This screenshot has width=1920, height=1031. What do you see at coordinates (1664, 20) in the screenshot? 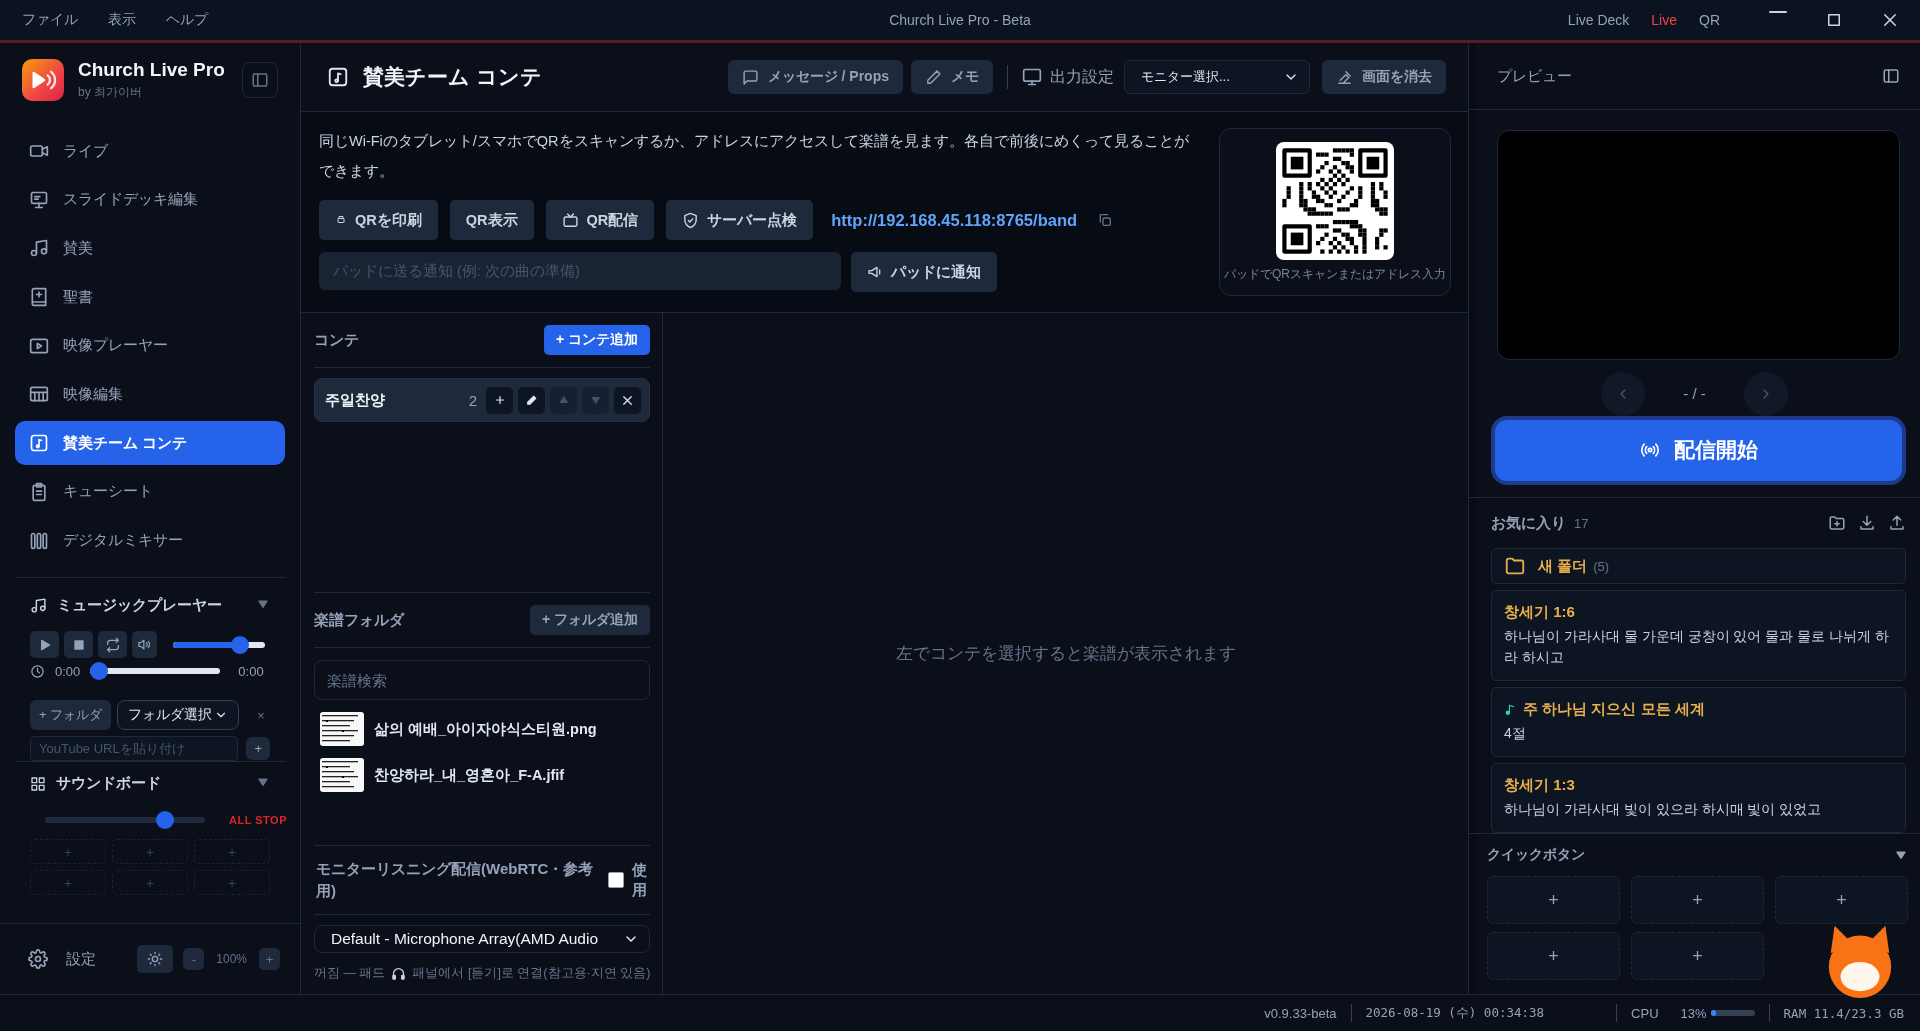
I see `title-link: Live` at bounding box center [1664, 20].